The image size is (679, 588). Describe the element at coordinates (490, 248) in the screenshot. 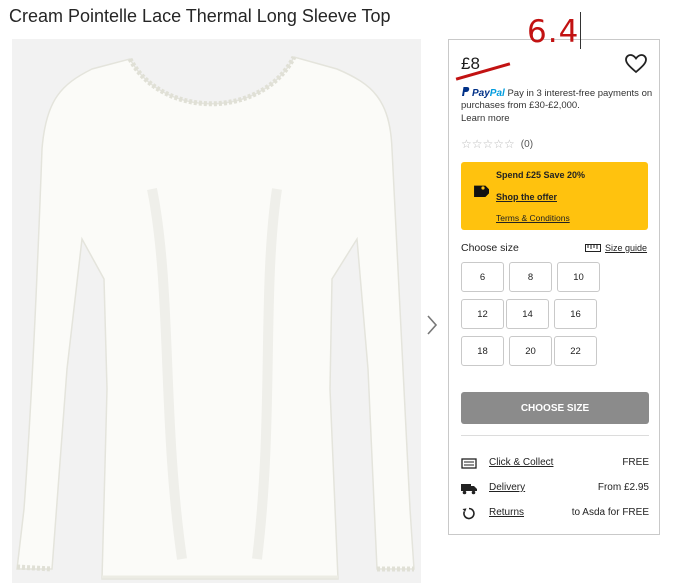

I see `choose-size-label: Choose size` at that location.